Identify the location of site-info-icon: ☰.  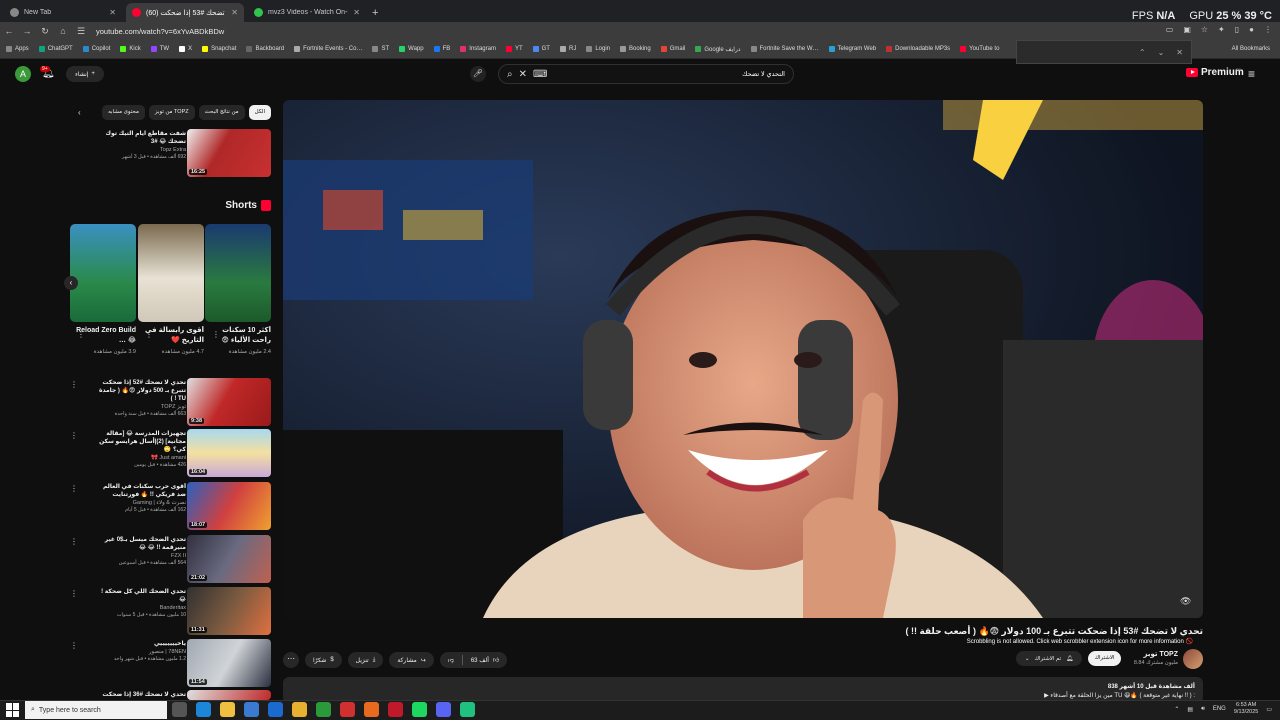
(81, 31).